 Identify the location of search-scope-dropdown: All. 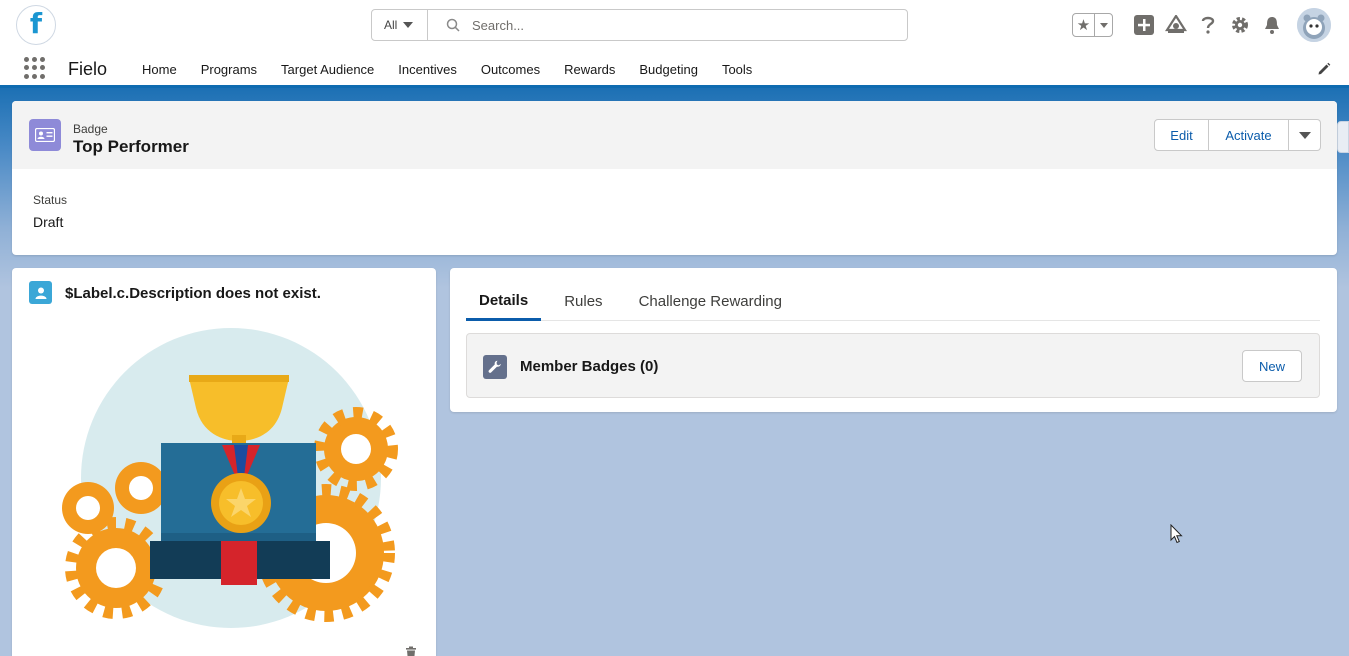
(400, 25).